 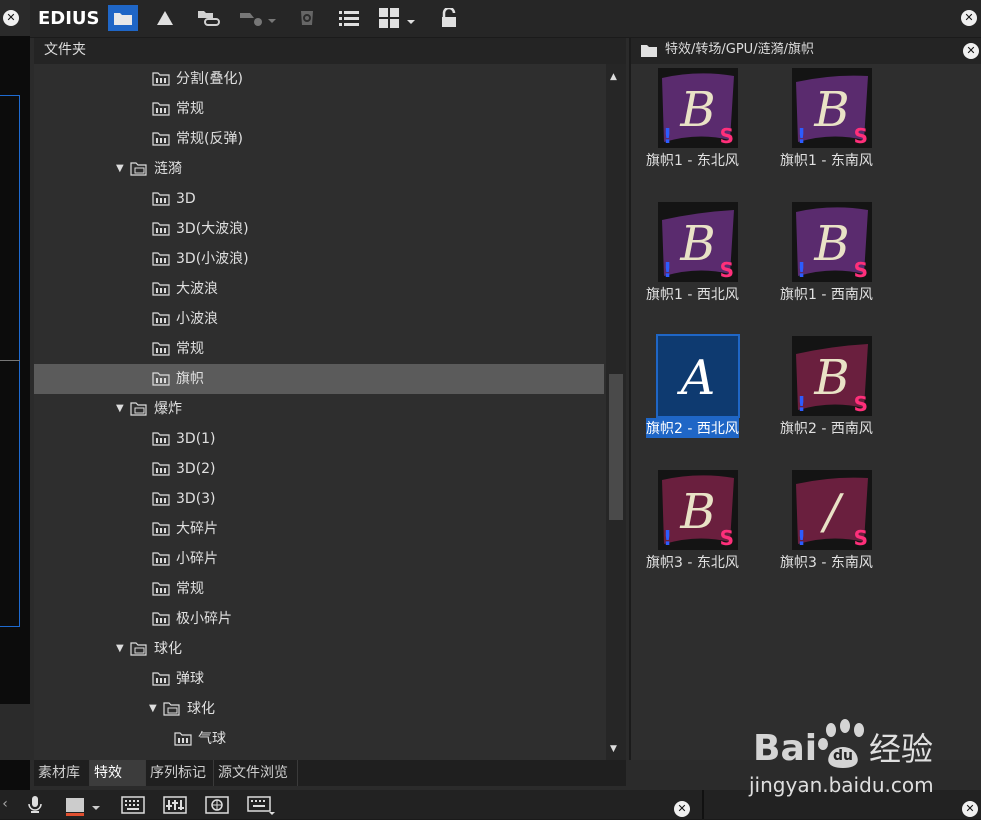 What do you see at coordinates (209, 79) in the screenshot?
I see `tree-node-label: 分割(叠化)` at bounding box center [209, 79].